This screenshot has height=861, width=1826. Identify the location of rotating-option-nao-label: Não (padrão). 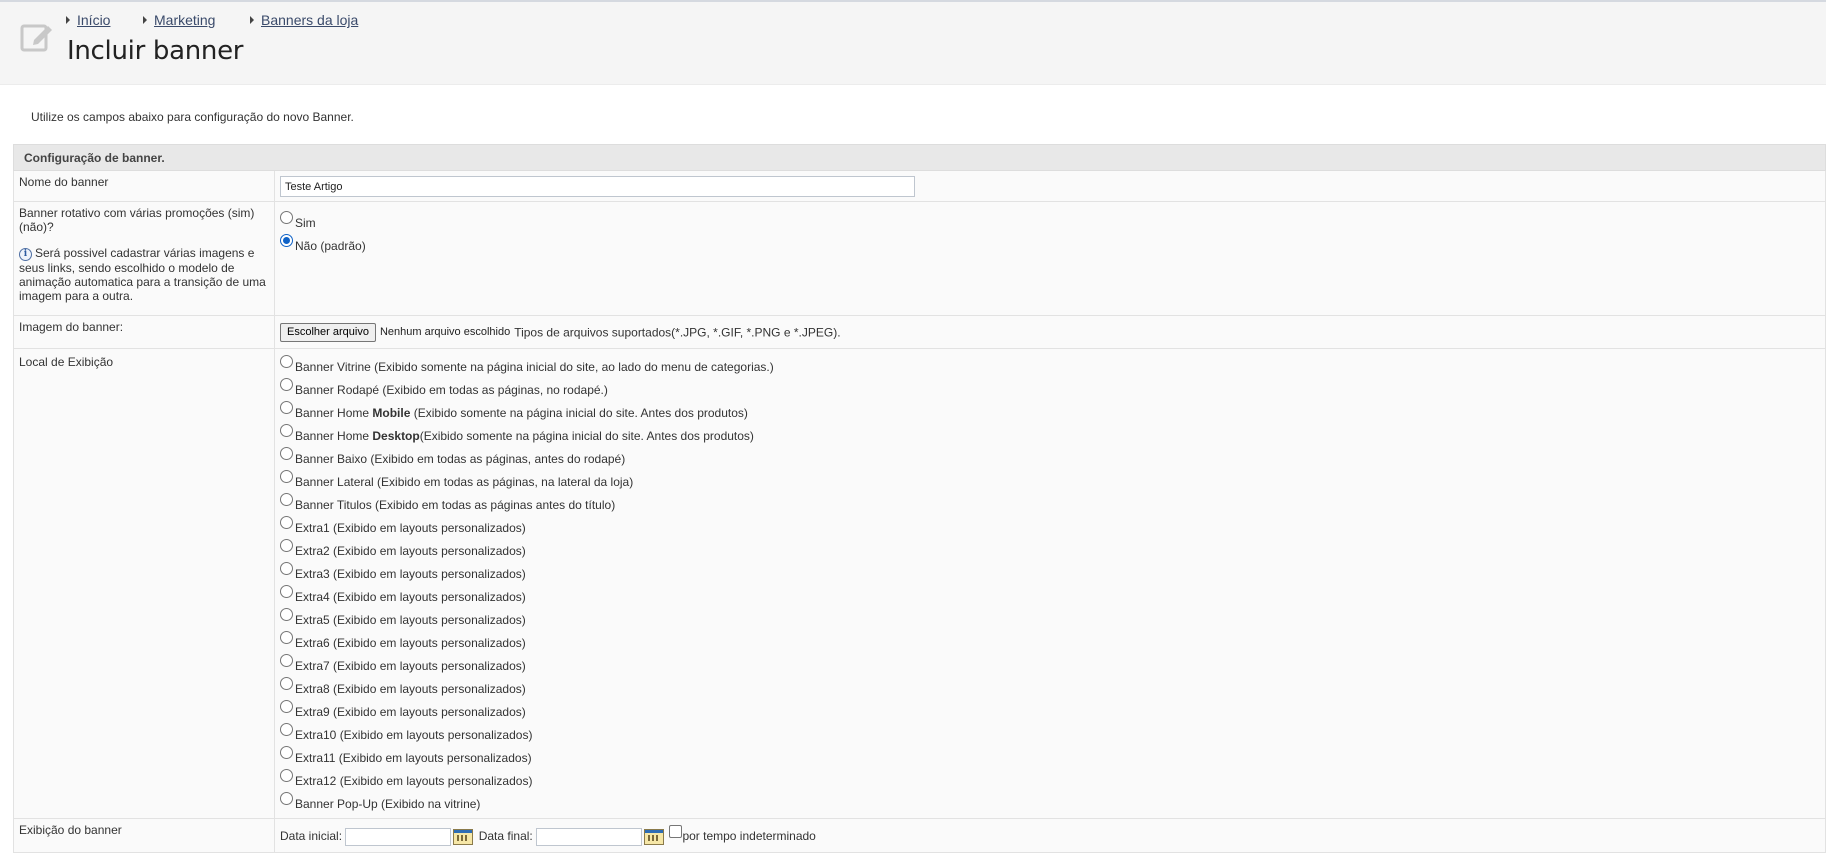
(330, 246).